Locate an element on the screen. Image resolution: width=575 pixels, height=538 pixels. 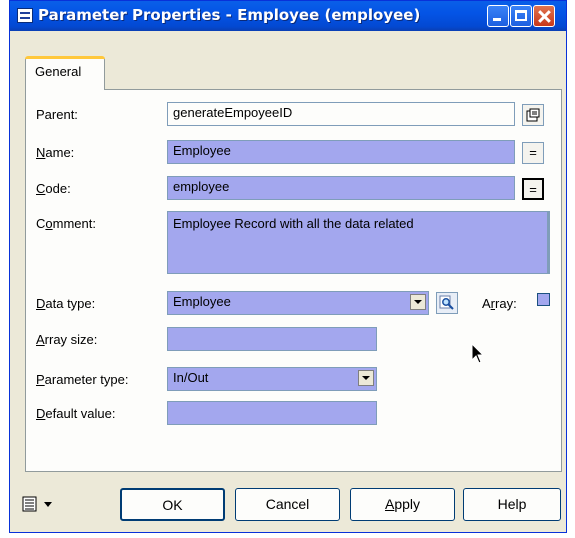
browse-data-type-button is located at coordinates (447, 303).